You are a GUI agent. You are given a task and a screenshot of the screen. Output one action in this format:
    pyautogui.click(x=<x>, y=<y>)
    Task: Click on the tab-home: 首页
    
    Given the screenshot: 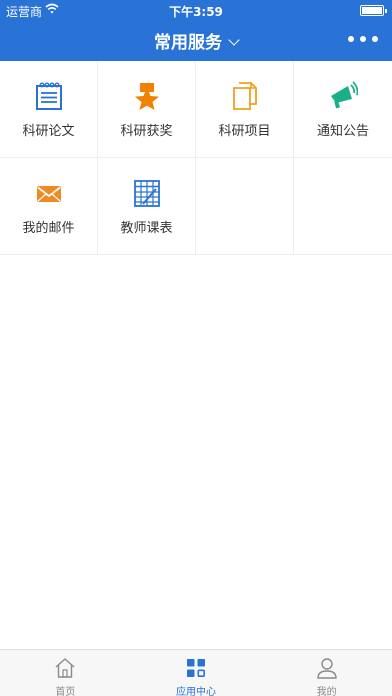 What is the action you would take?
    pyautogui.click(x=65, y=673)
    